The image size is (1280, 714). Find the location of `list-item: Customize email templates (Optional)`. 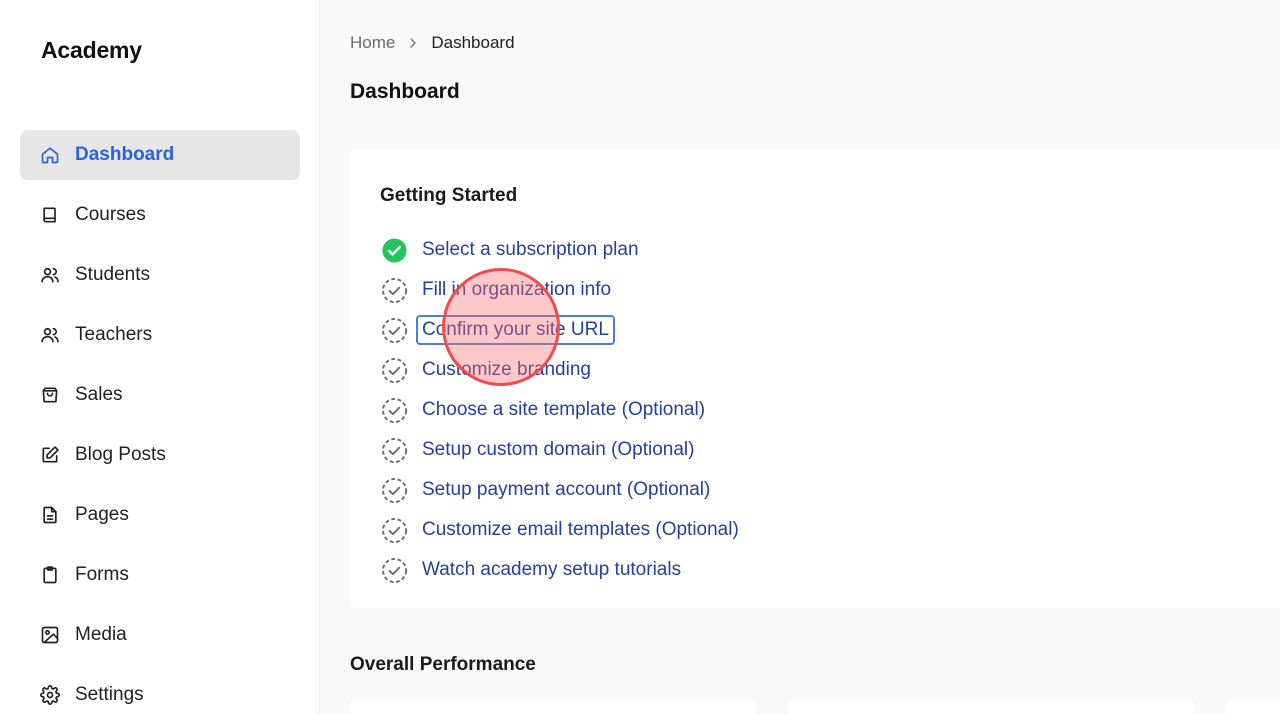

list-item: Customize email templates (Optional) is located at coordinates (562, 530).